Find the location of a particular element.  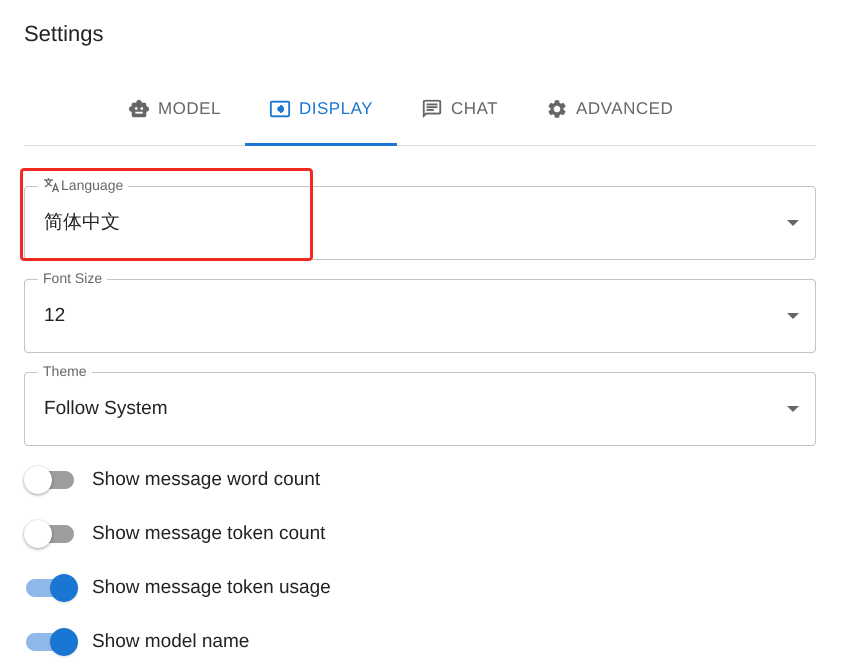

toggle-label: Show message token usage is located at coordinates (211, 588).